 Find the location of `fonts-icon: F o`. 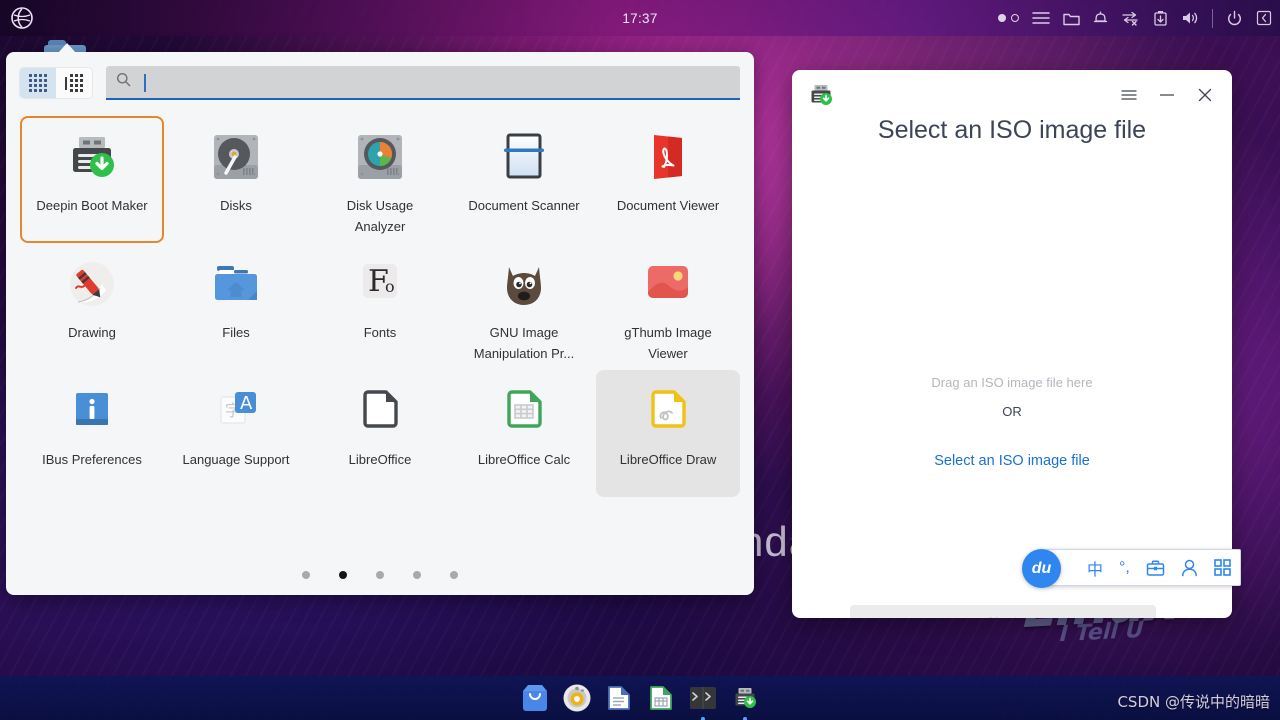

fonts-icon: F o is located at coordinates (380, 284).